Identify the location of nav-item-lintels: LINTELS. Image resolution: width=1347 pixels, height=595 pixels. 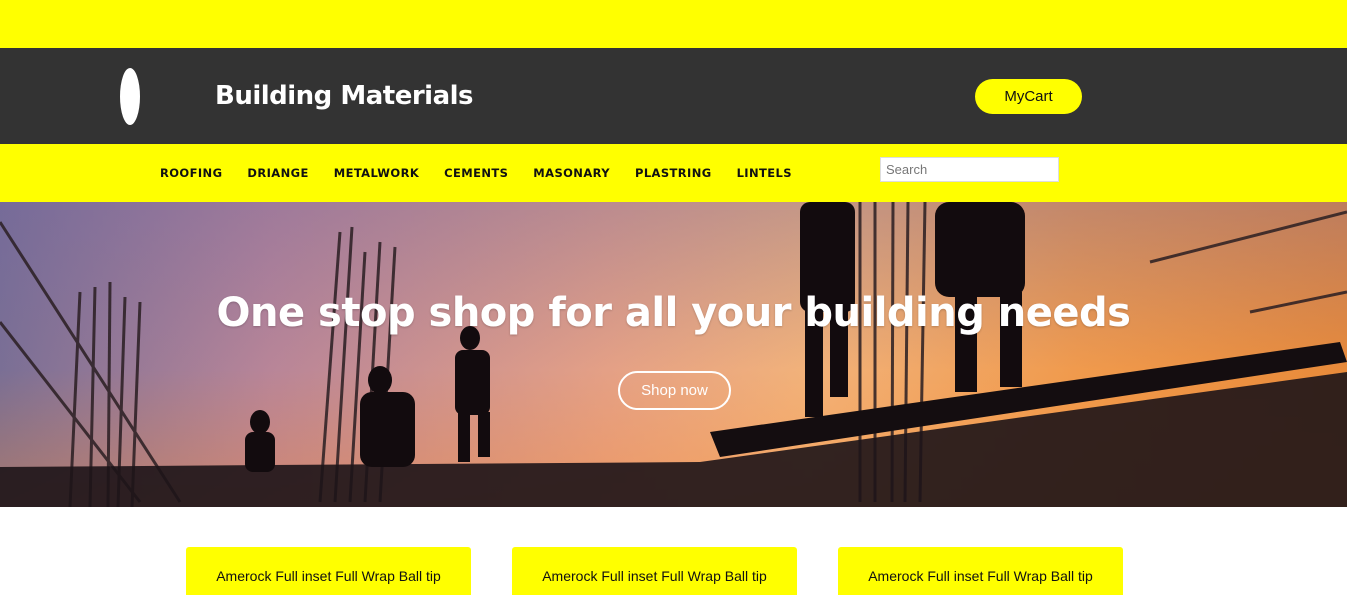
(764, 173).